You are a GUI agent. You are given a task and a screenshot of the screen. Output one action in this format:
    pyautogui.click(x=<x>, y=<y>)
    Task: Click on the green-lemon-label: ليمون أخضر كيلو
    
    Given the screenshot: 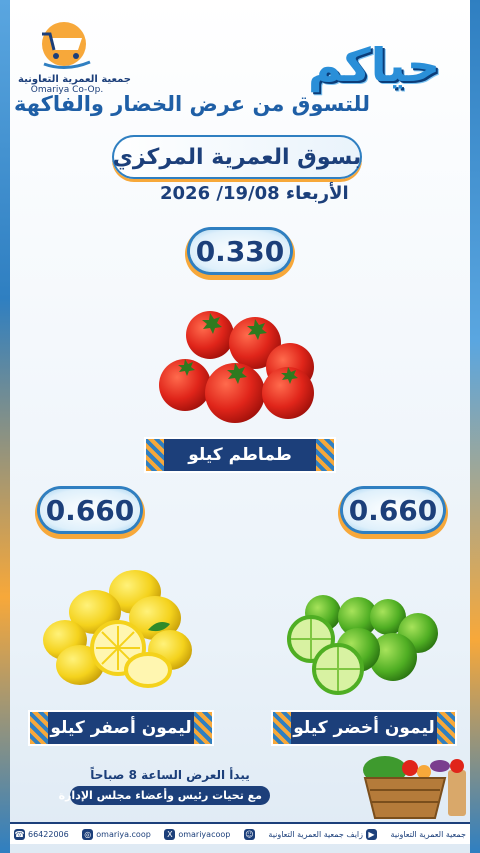 What is the action you would take?
    pyautogui.click(x=364, y=728)
    